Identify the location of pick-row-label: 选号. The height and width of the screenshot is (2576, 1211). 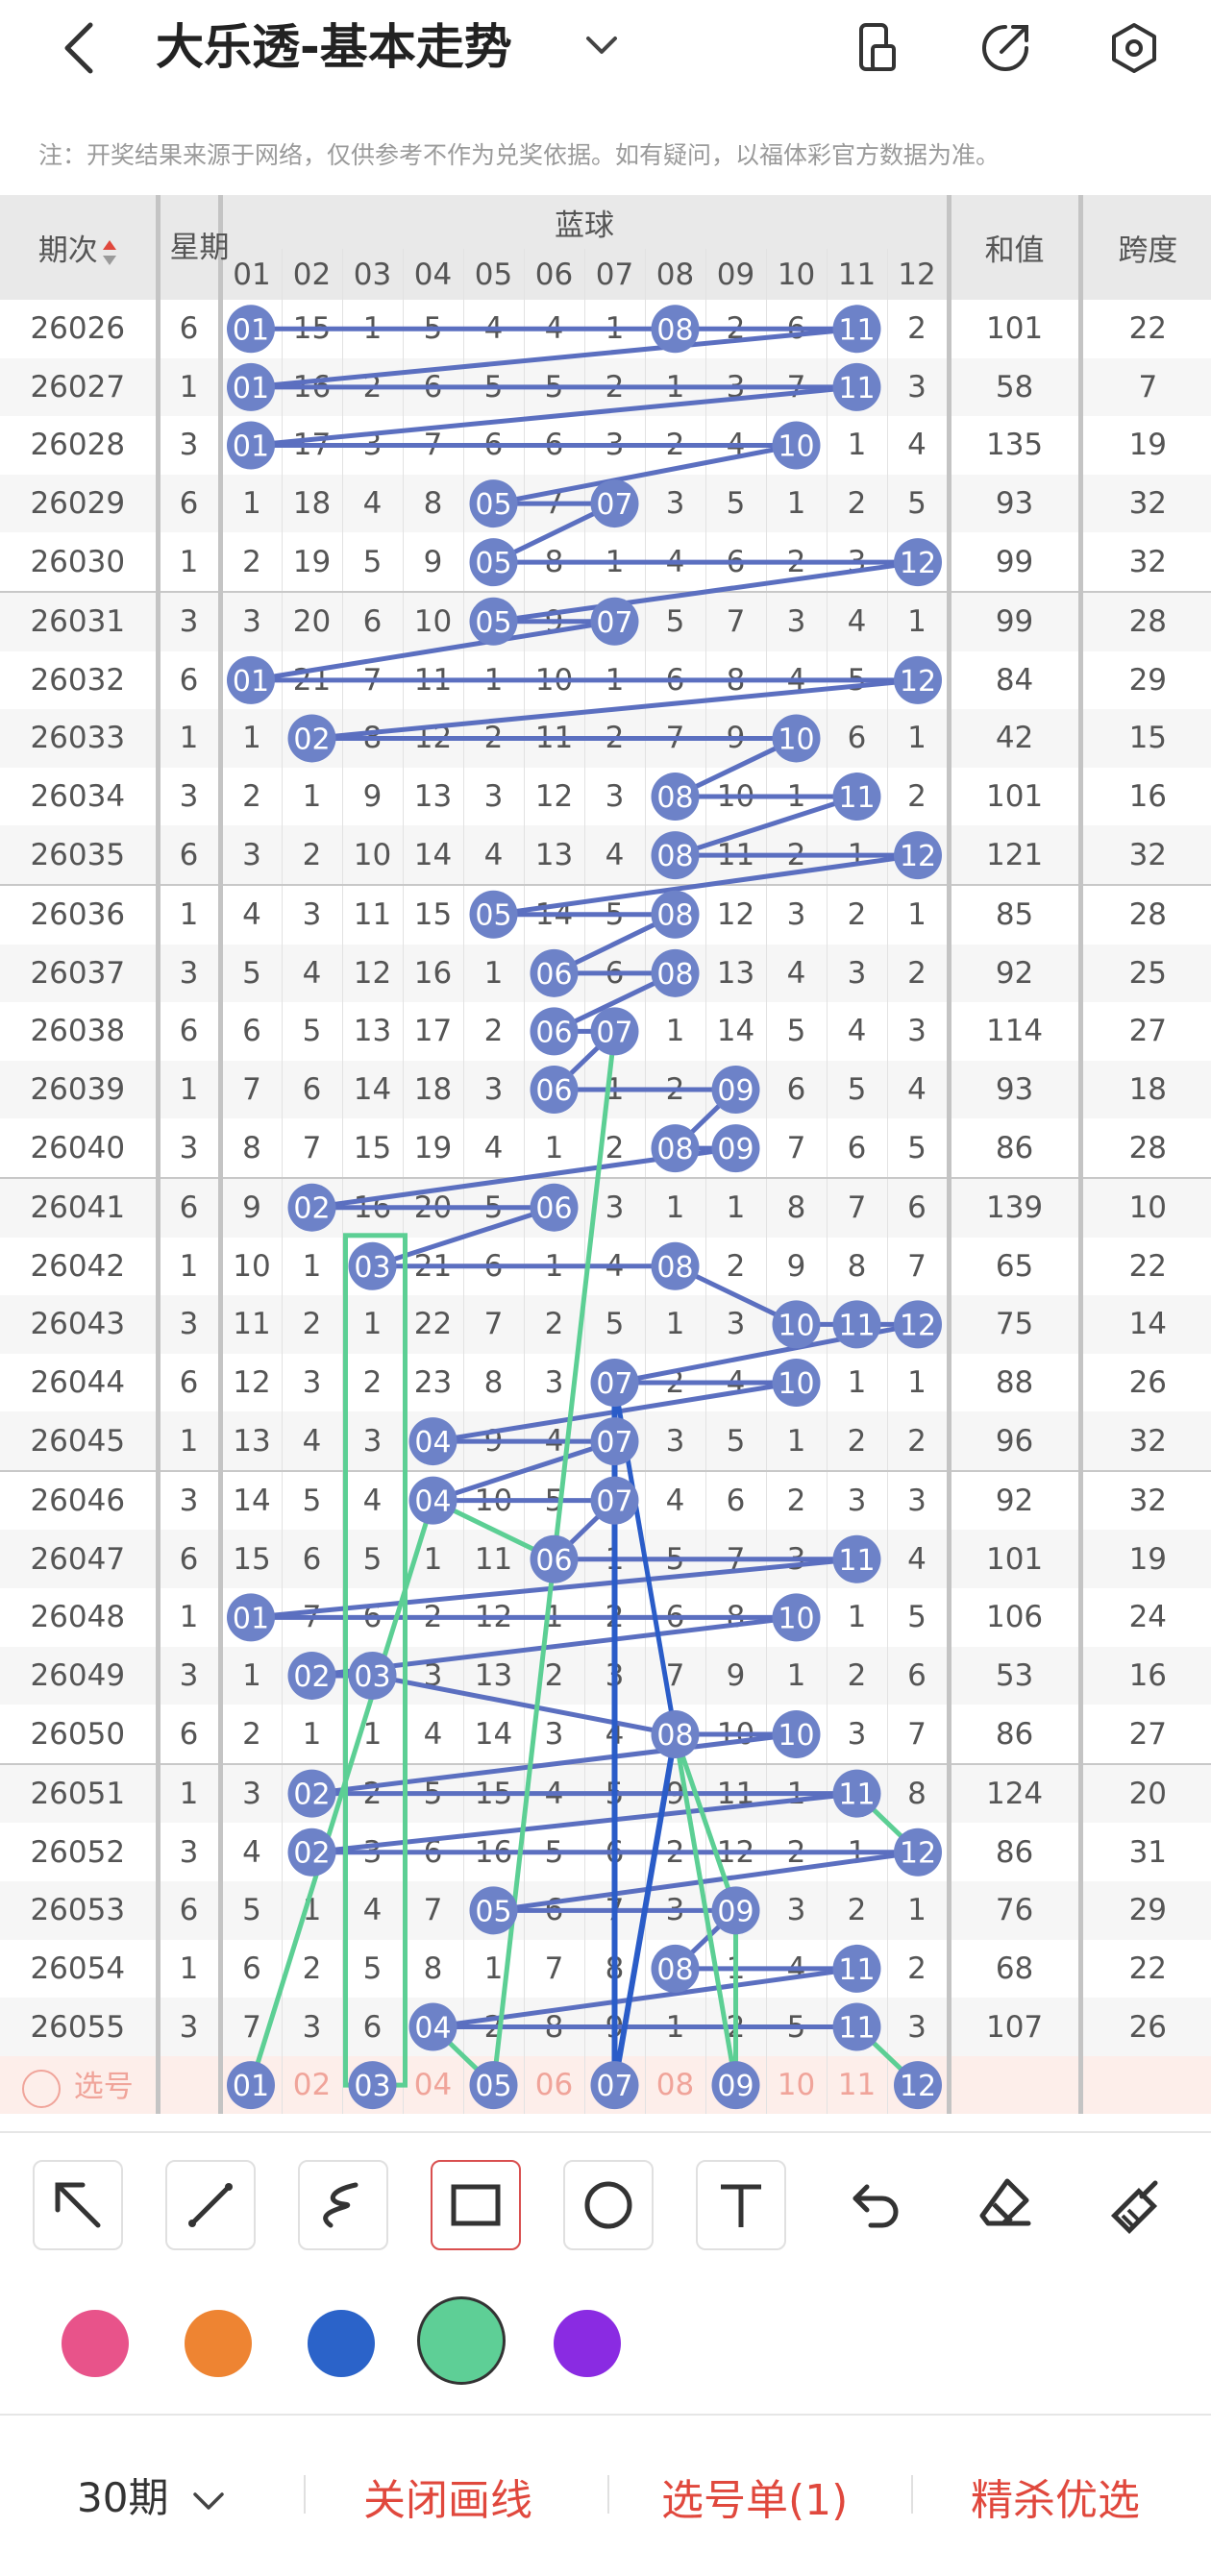
(80, 2085).